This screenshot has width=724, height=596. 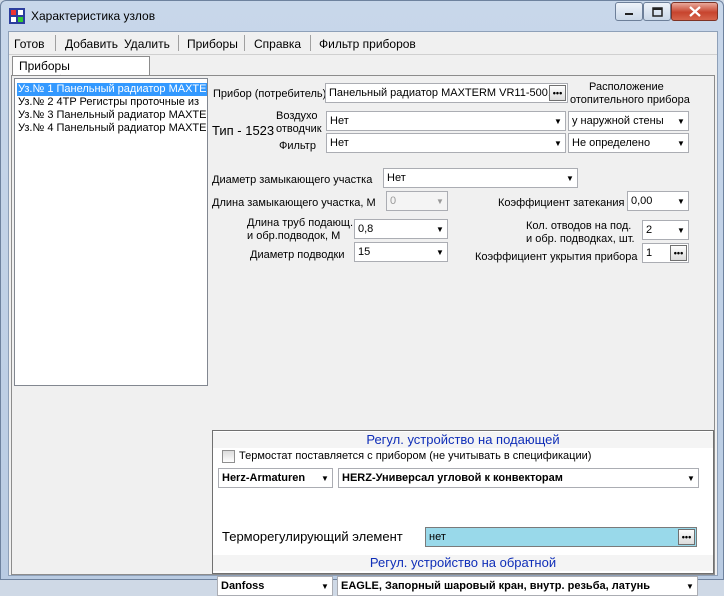 I want to click on list-item: Уз.№ 2 4TP Регистры проточные из, so click(x=112, y=102).